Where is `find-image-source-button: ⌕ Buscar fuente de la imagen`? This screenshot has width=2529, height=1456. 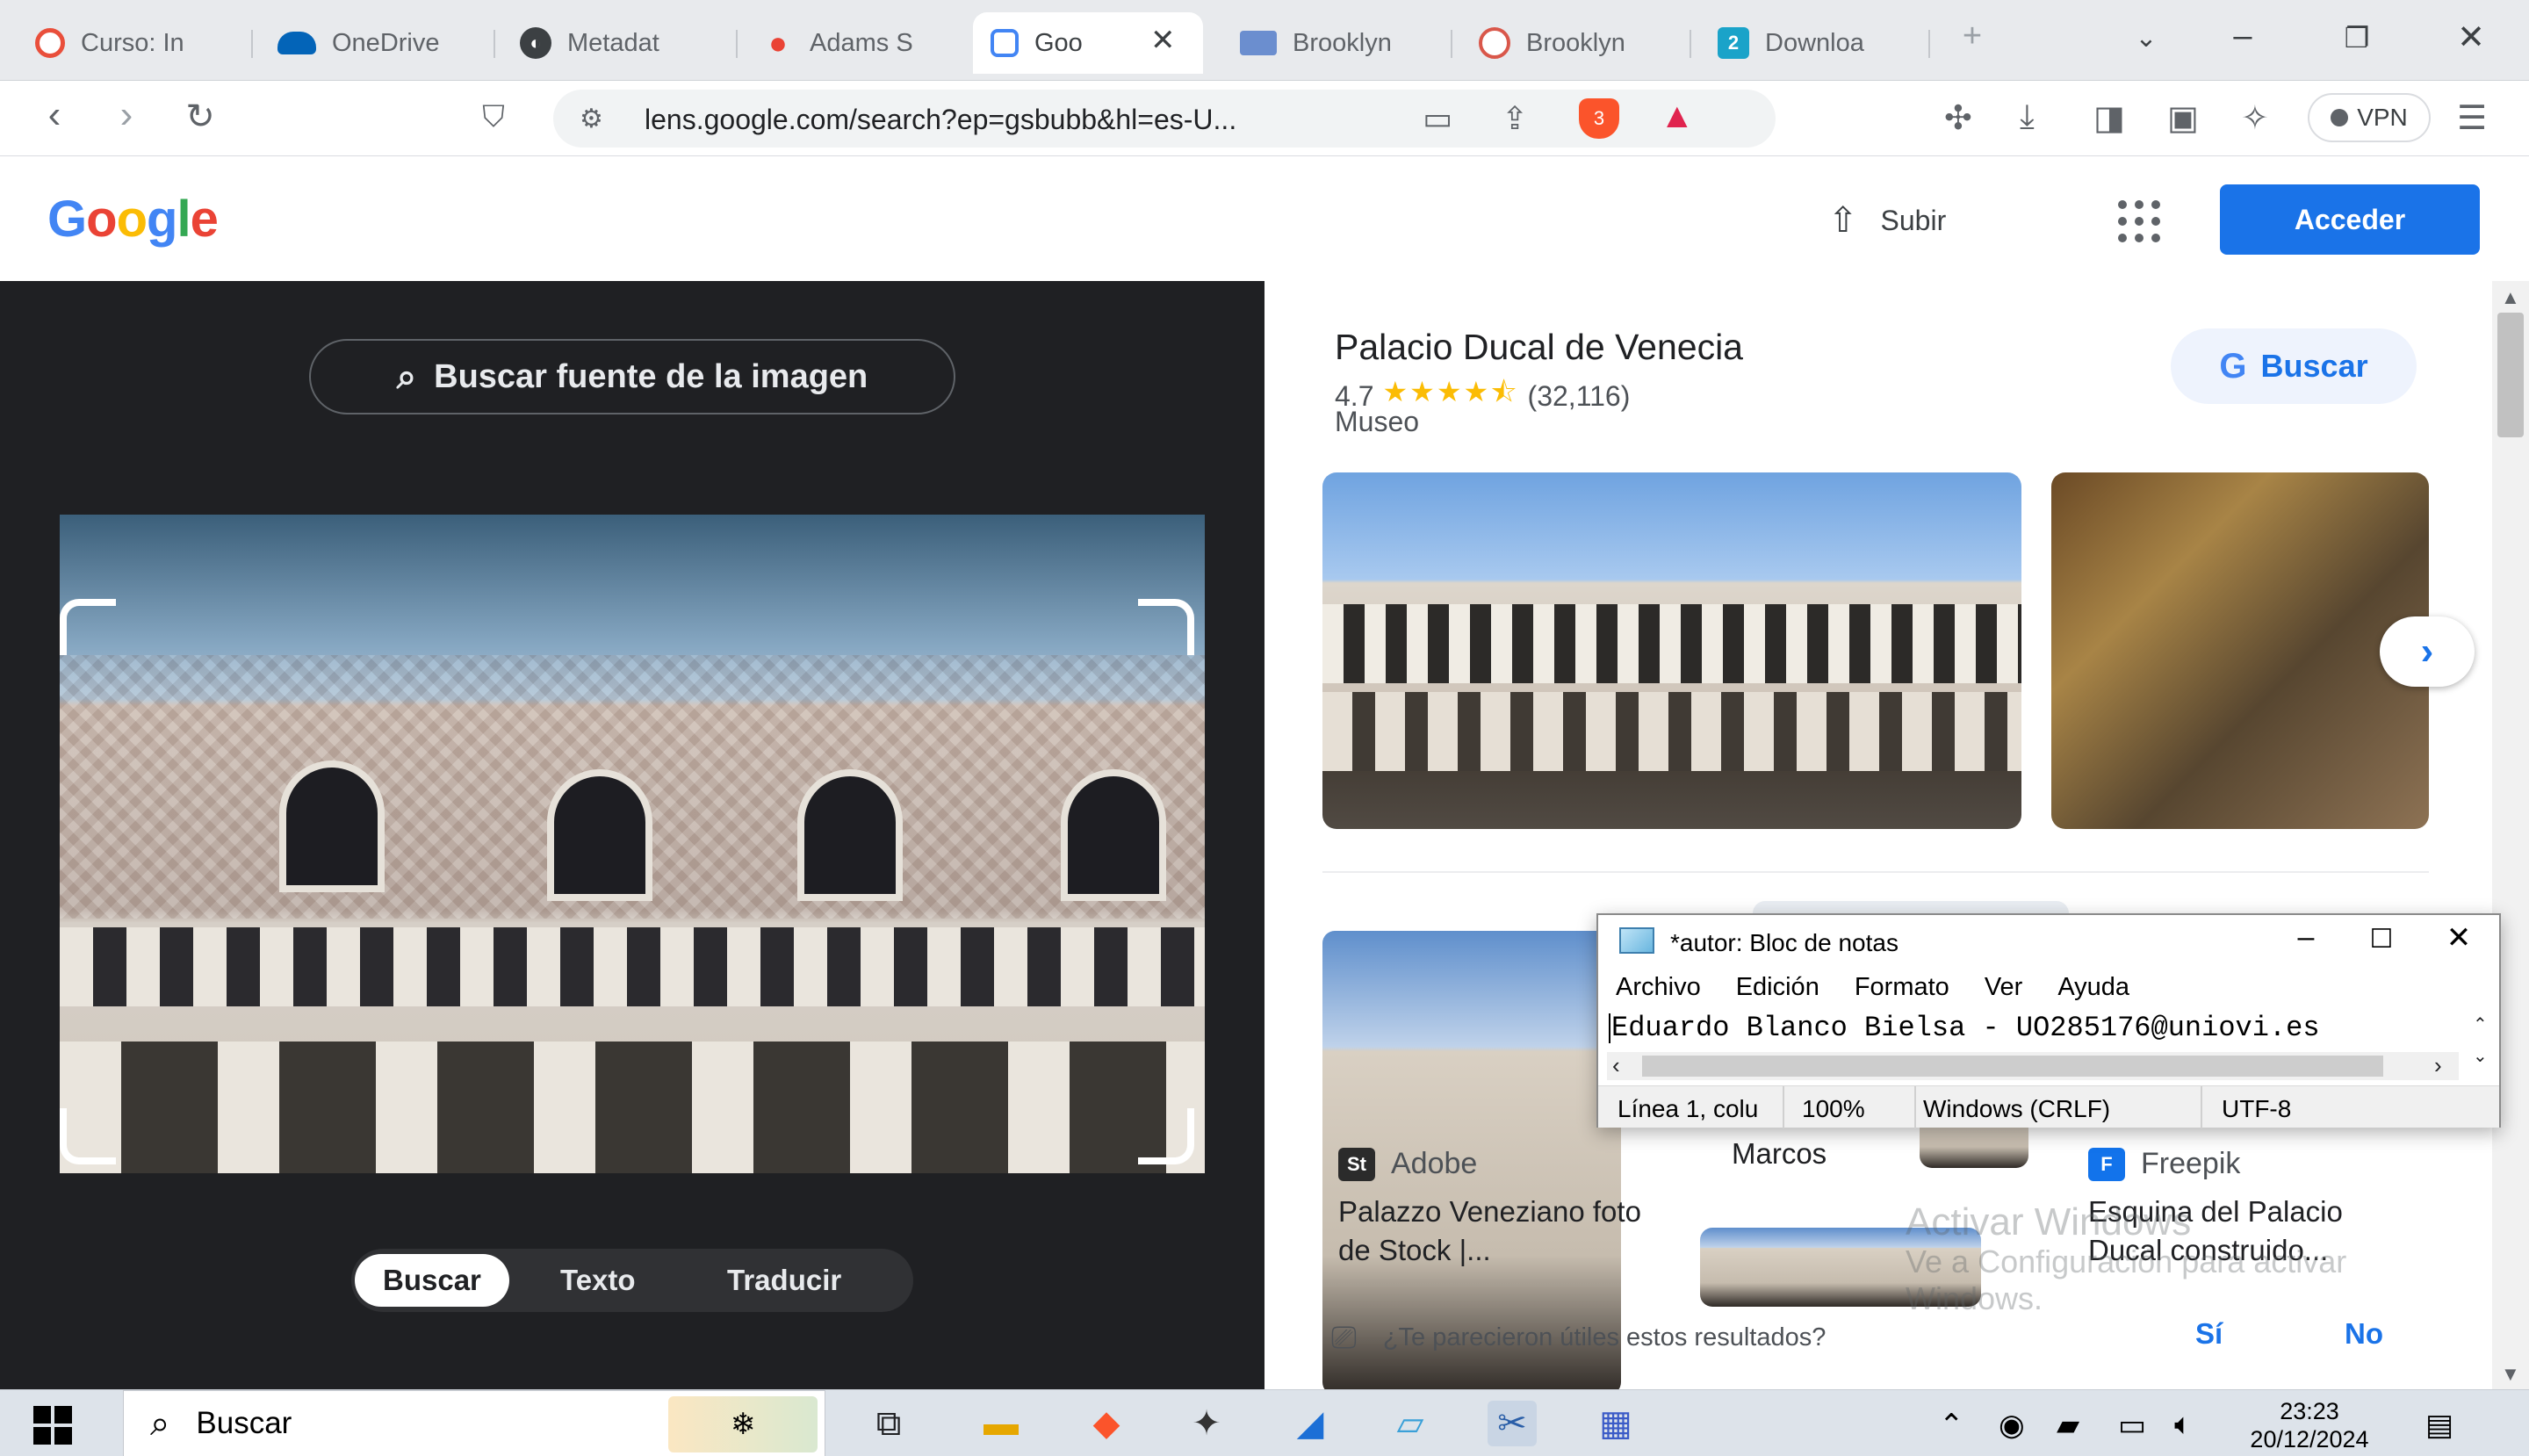 find-image-source-button: ⌕ Buscar fuente de la imagen is located at coordinates (632, 376).